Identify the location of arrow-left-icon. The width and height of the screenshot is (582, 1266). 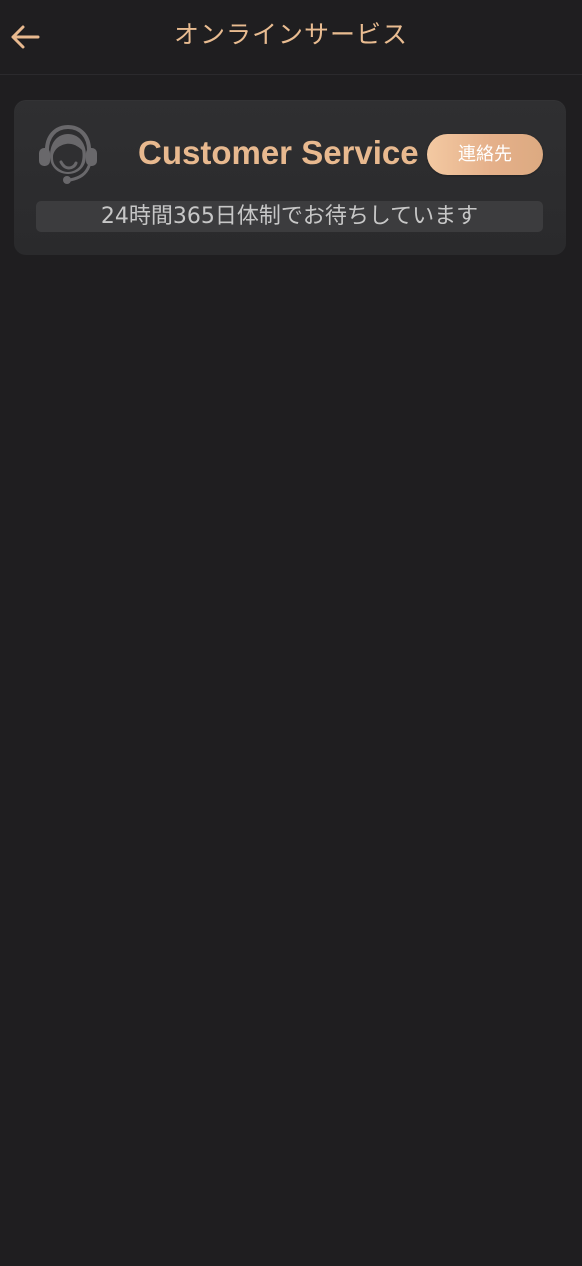
(25, 37).